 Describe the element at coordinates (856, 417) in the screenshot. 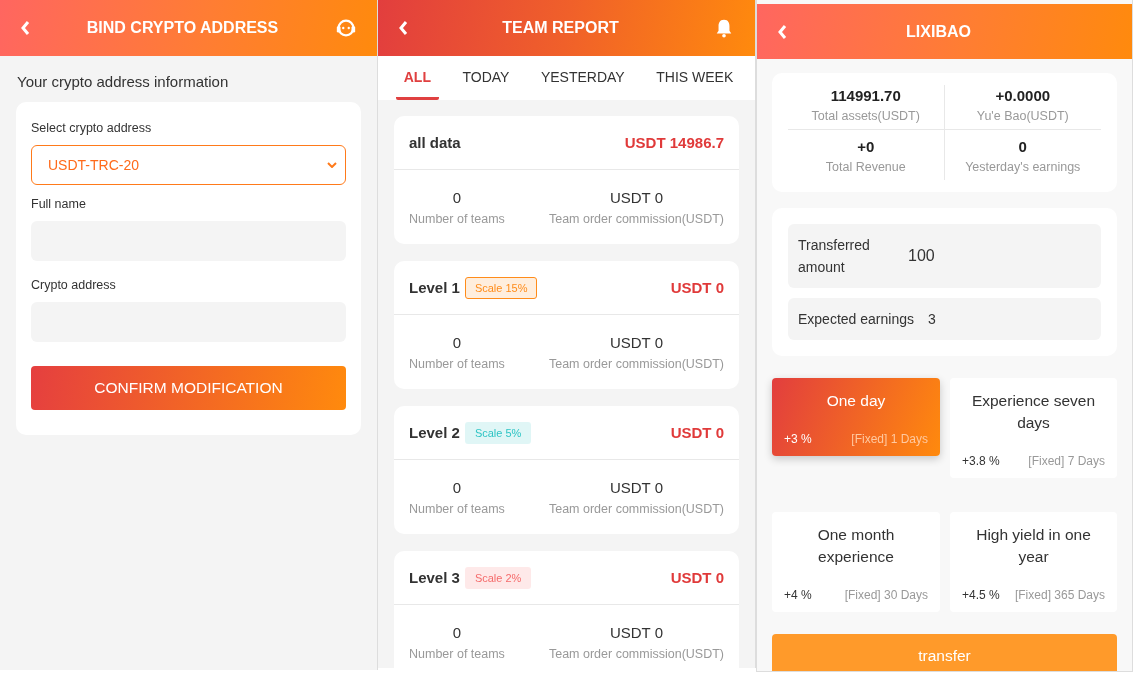

I see `plan-card: One day +3 % [Fixed] 1 Days` at that location.